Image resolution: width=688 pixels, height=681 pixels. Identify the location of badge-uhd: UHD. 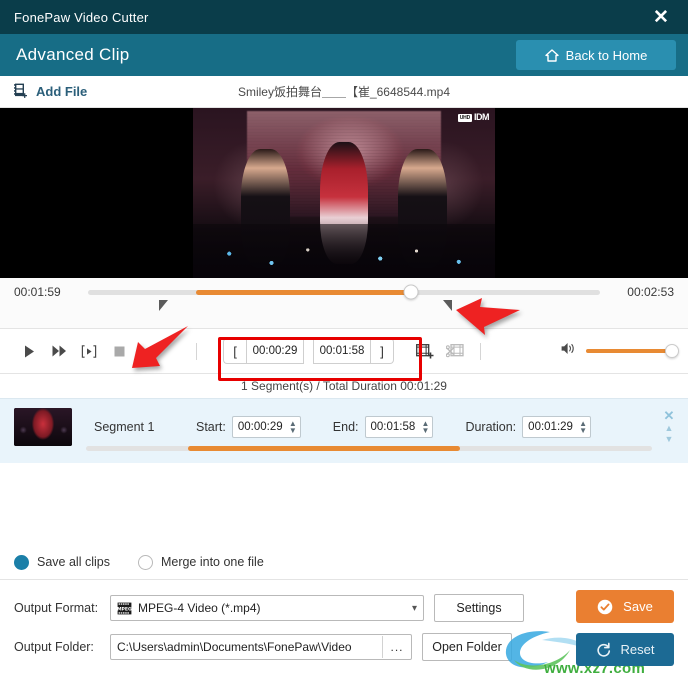
(464, 117).